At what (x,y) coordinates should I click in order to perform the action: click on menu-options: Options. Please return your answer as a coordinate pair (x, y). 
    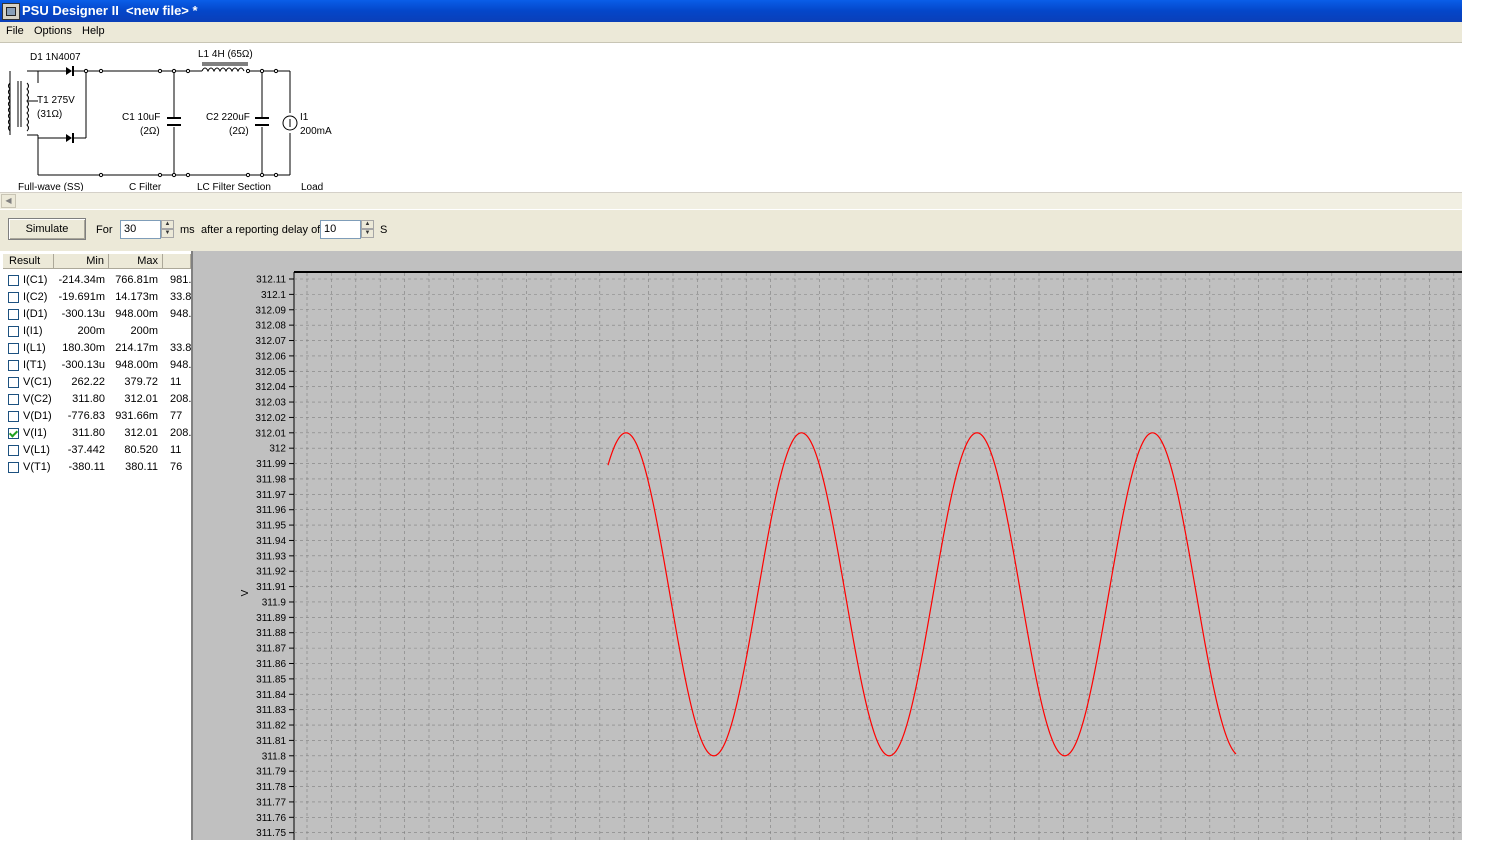
    Looking at the image, I should click on (53, 31).